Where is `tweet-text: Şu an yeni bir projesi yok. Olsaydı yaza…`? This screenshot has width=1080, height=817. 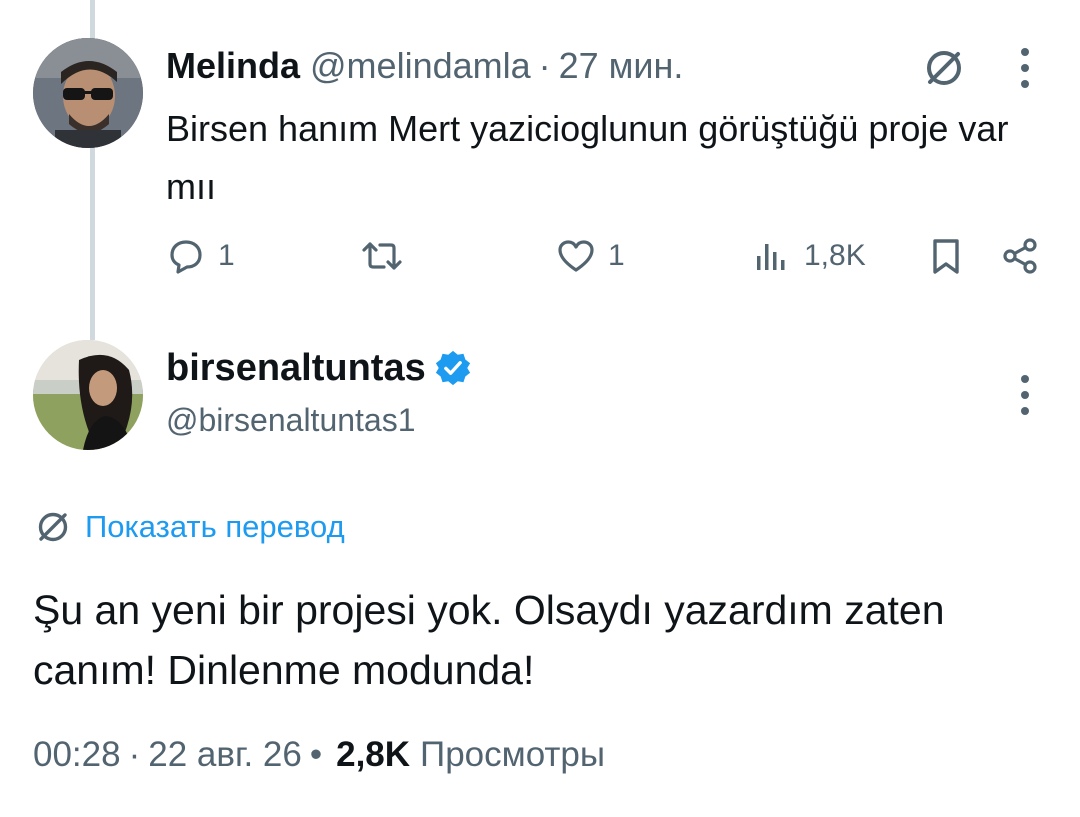
tweet-text: Şu an yeni bir projesi yok. Olsaydı yaza… is located at coordinates (489, 640).